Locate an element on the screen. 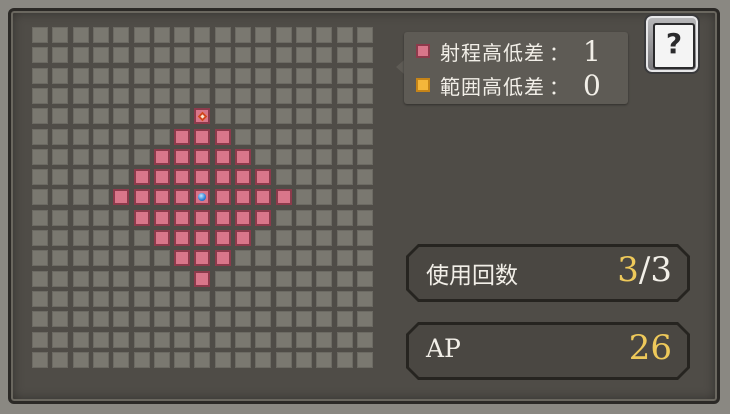 The image size is (730, 414). range-height-row: 射程高低差 ： 1 is located at coordinates (508, 51).